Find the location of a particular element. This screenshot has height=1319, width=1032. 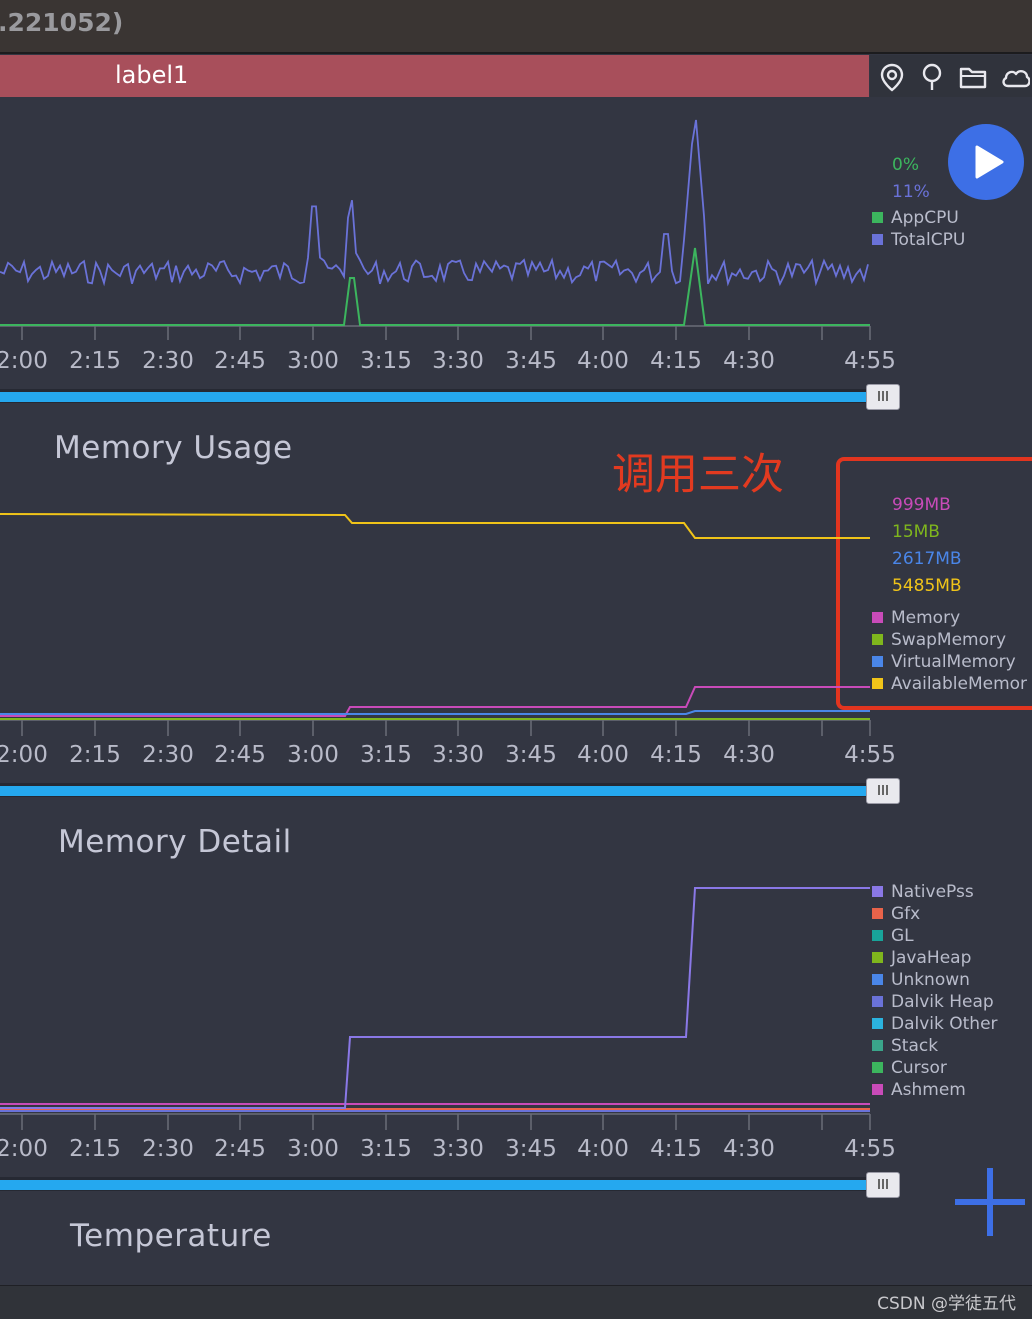

legend-ashmem: Ashmem is located at coordinates (919, 1090).